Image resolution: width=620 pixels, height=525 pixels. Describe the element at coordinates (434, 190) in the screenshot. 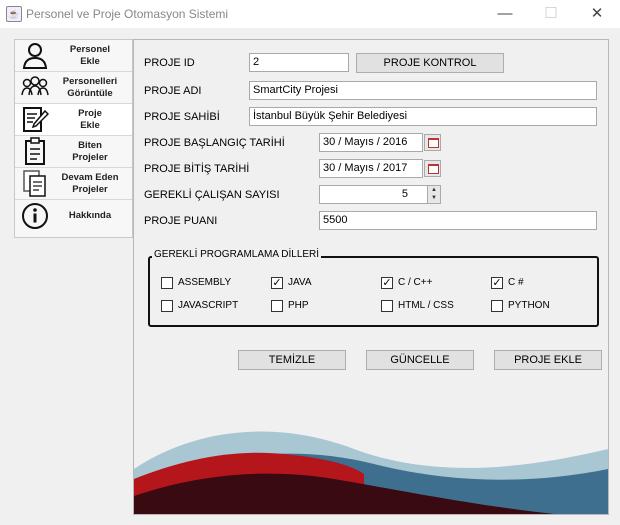

I see `spinner-up-icon: ▲` at that location.